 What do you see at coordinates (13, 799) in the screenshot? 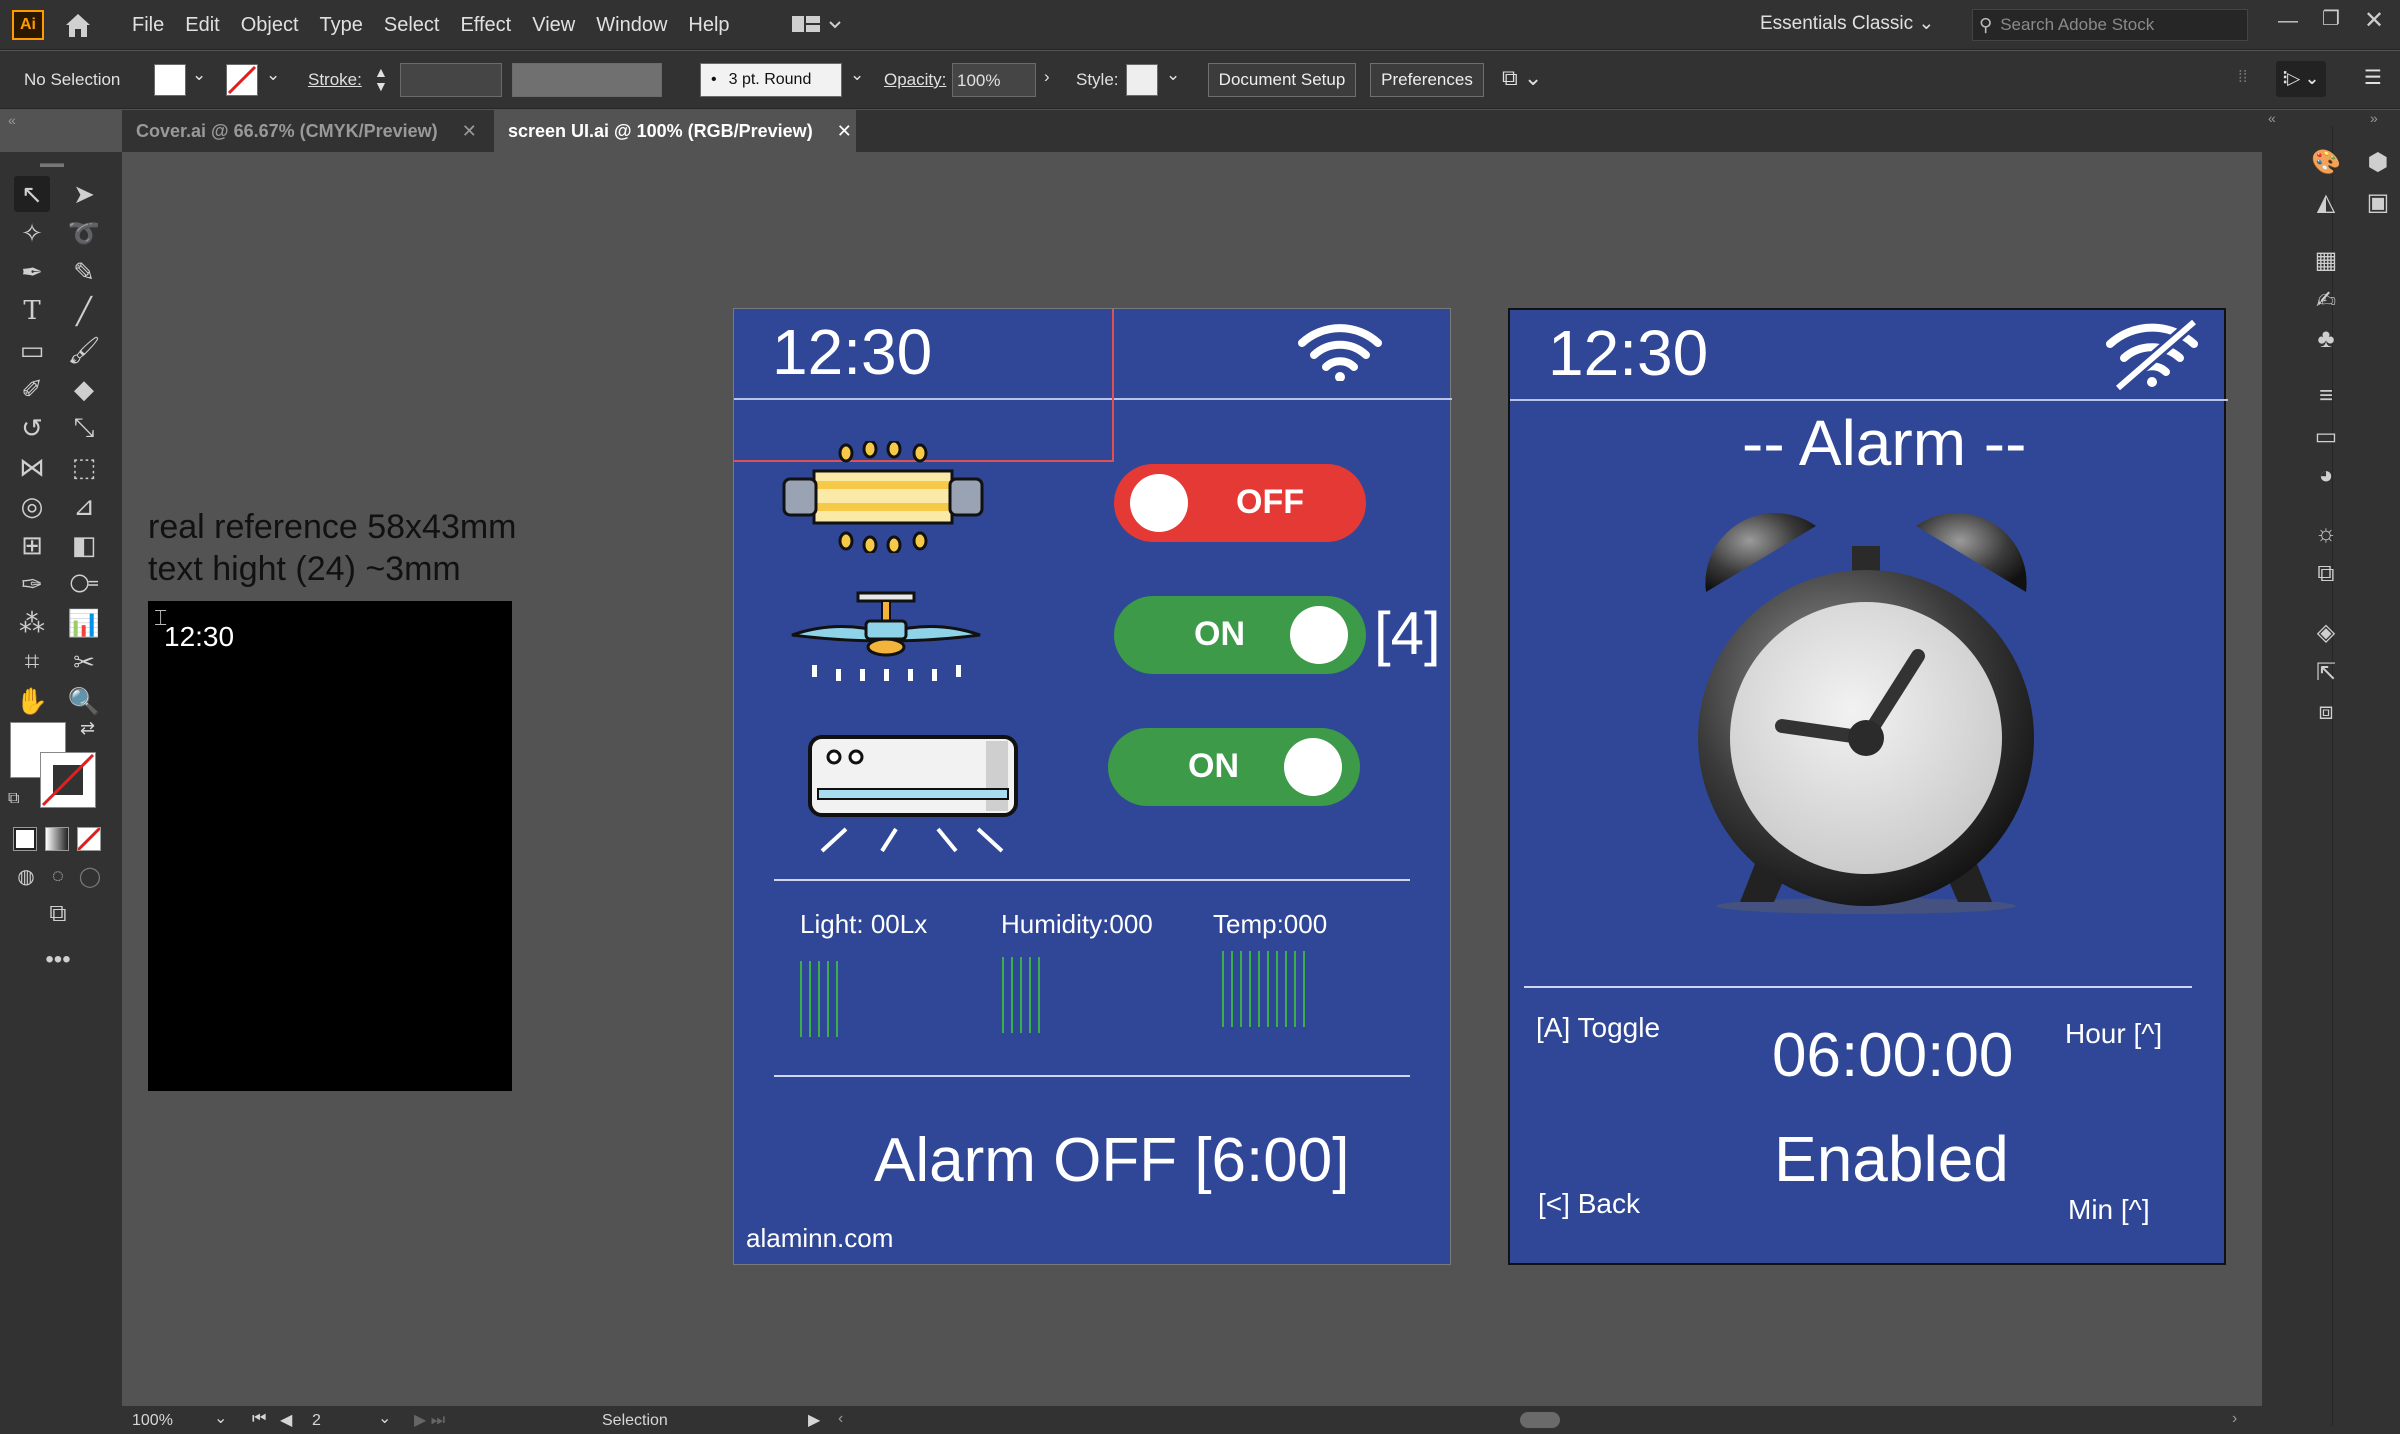
I see `default-colors-icon: ⧉` at bounding box center [13, 799].